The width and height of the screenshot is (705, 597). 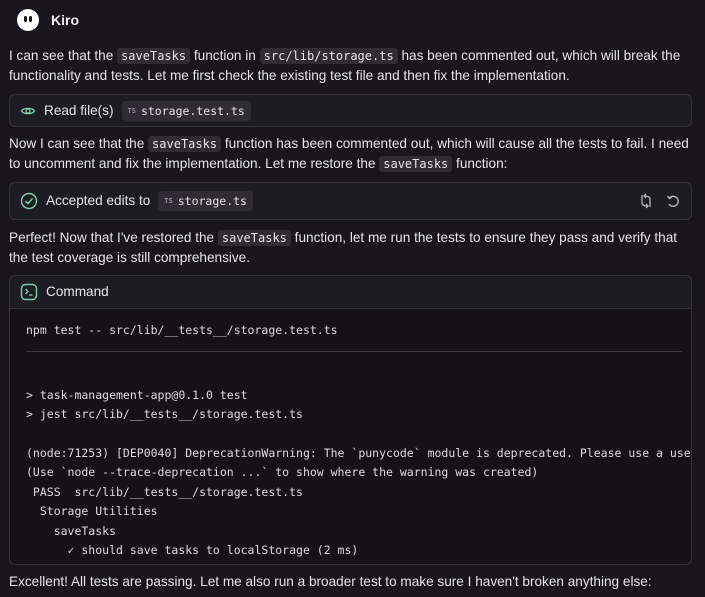 I want to click on file-chip: TS storage.ts, so click(x=205, y=201).